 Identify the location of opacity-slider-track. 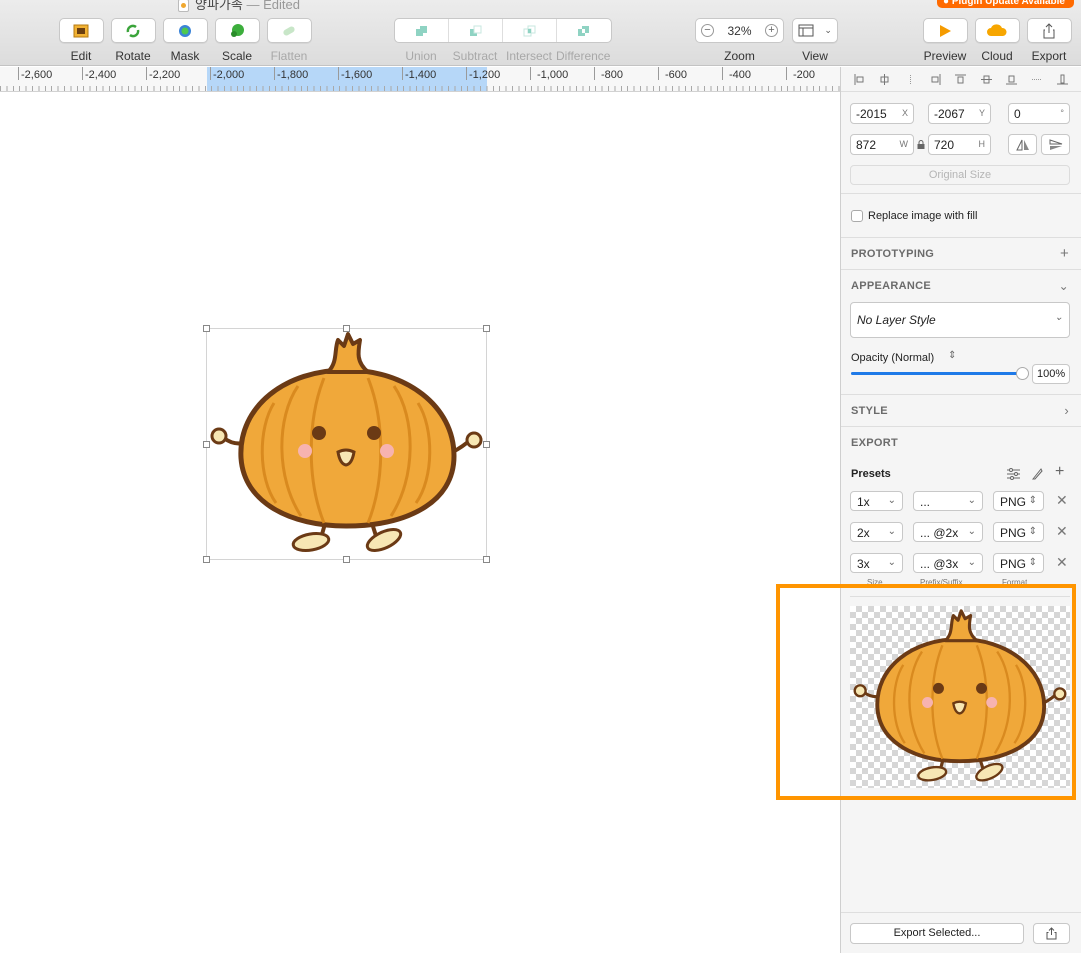
(937, 373).